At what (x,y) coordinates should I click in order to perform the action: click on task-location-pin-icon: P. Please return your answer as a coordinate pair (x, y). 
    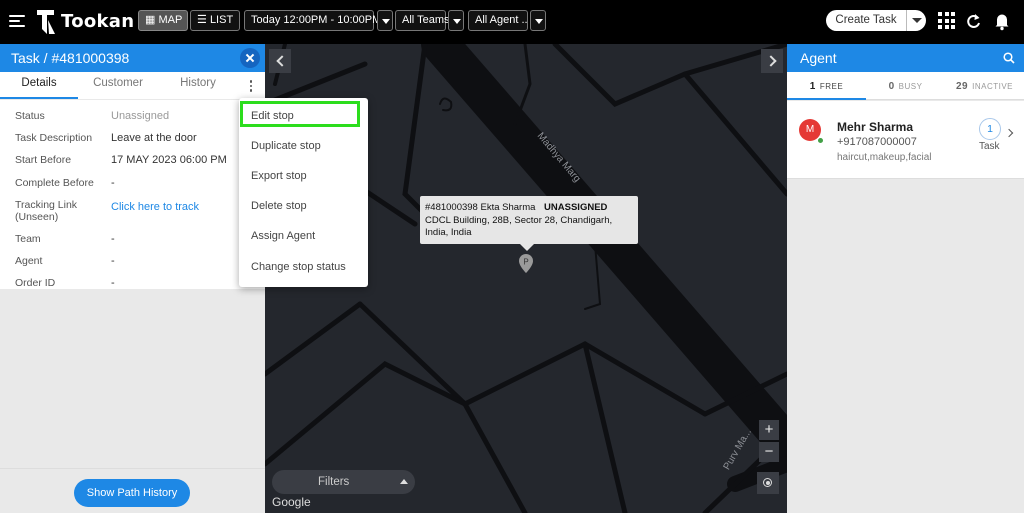
    Looking at the image, I should click on (526, 264).